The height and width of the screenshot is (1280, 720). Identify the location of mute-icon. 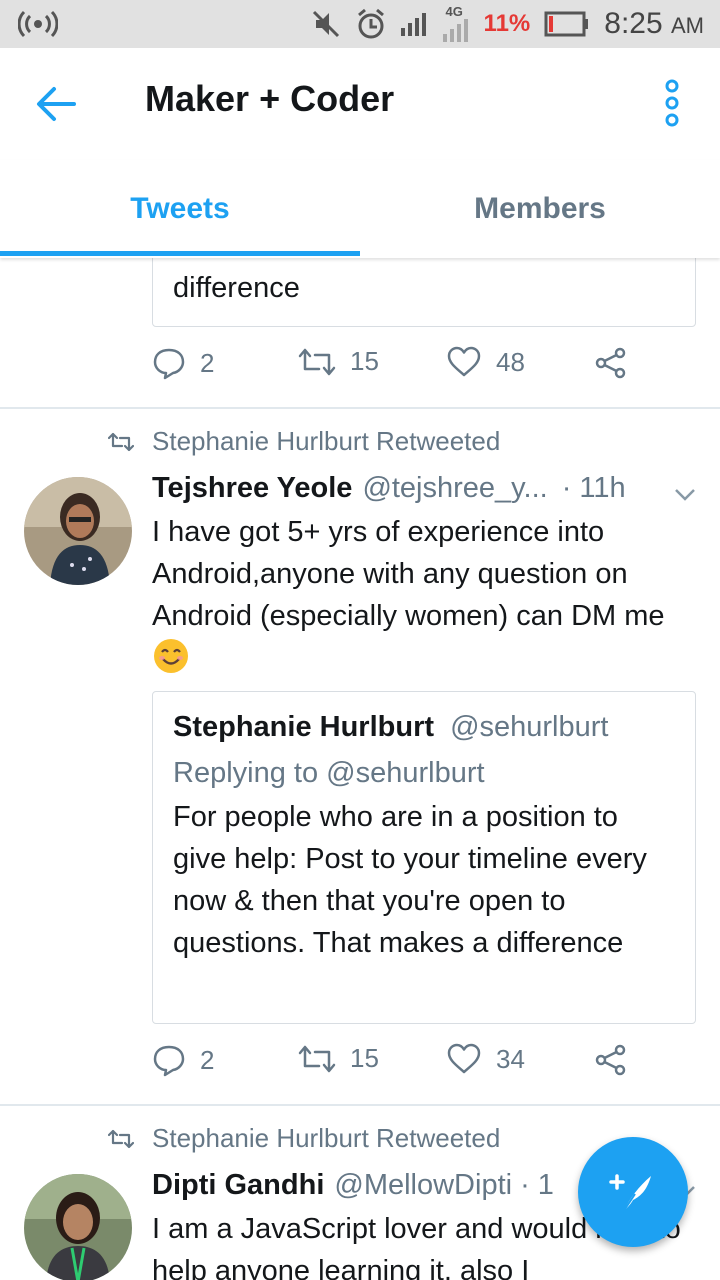
(325, 24).